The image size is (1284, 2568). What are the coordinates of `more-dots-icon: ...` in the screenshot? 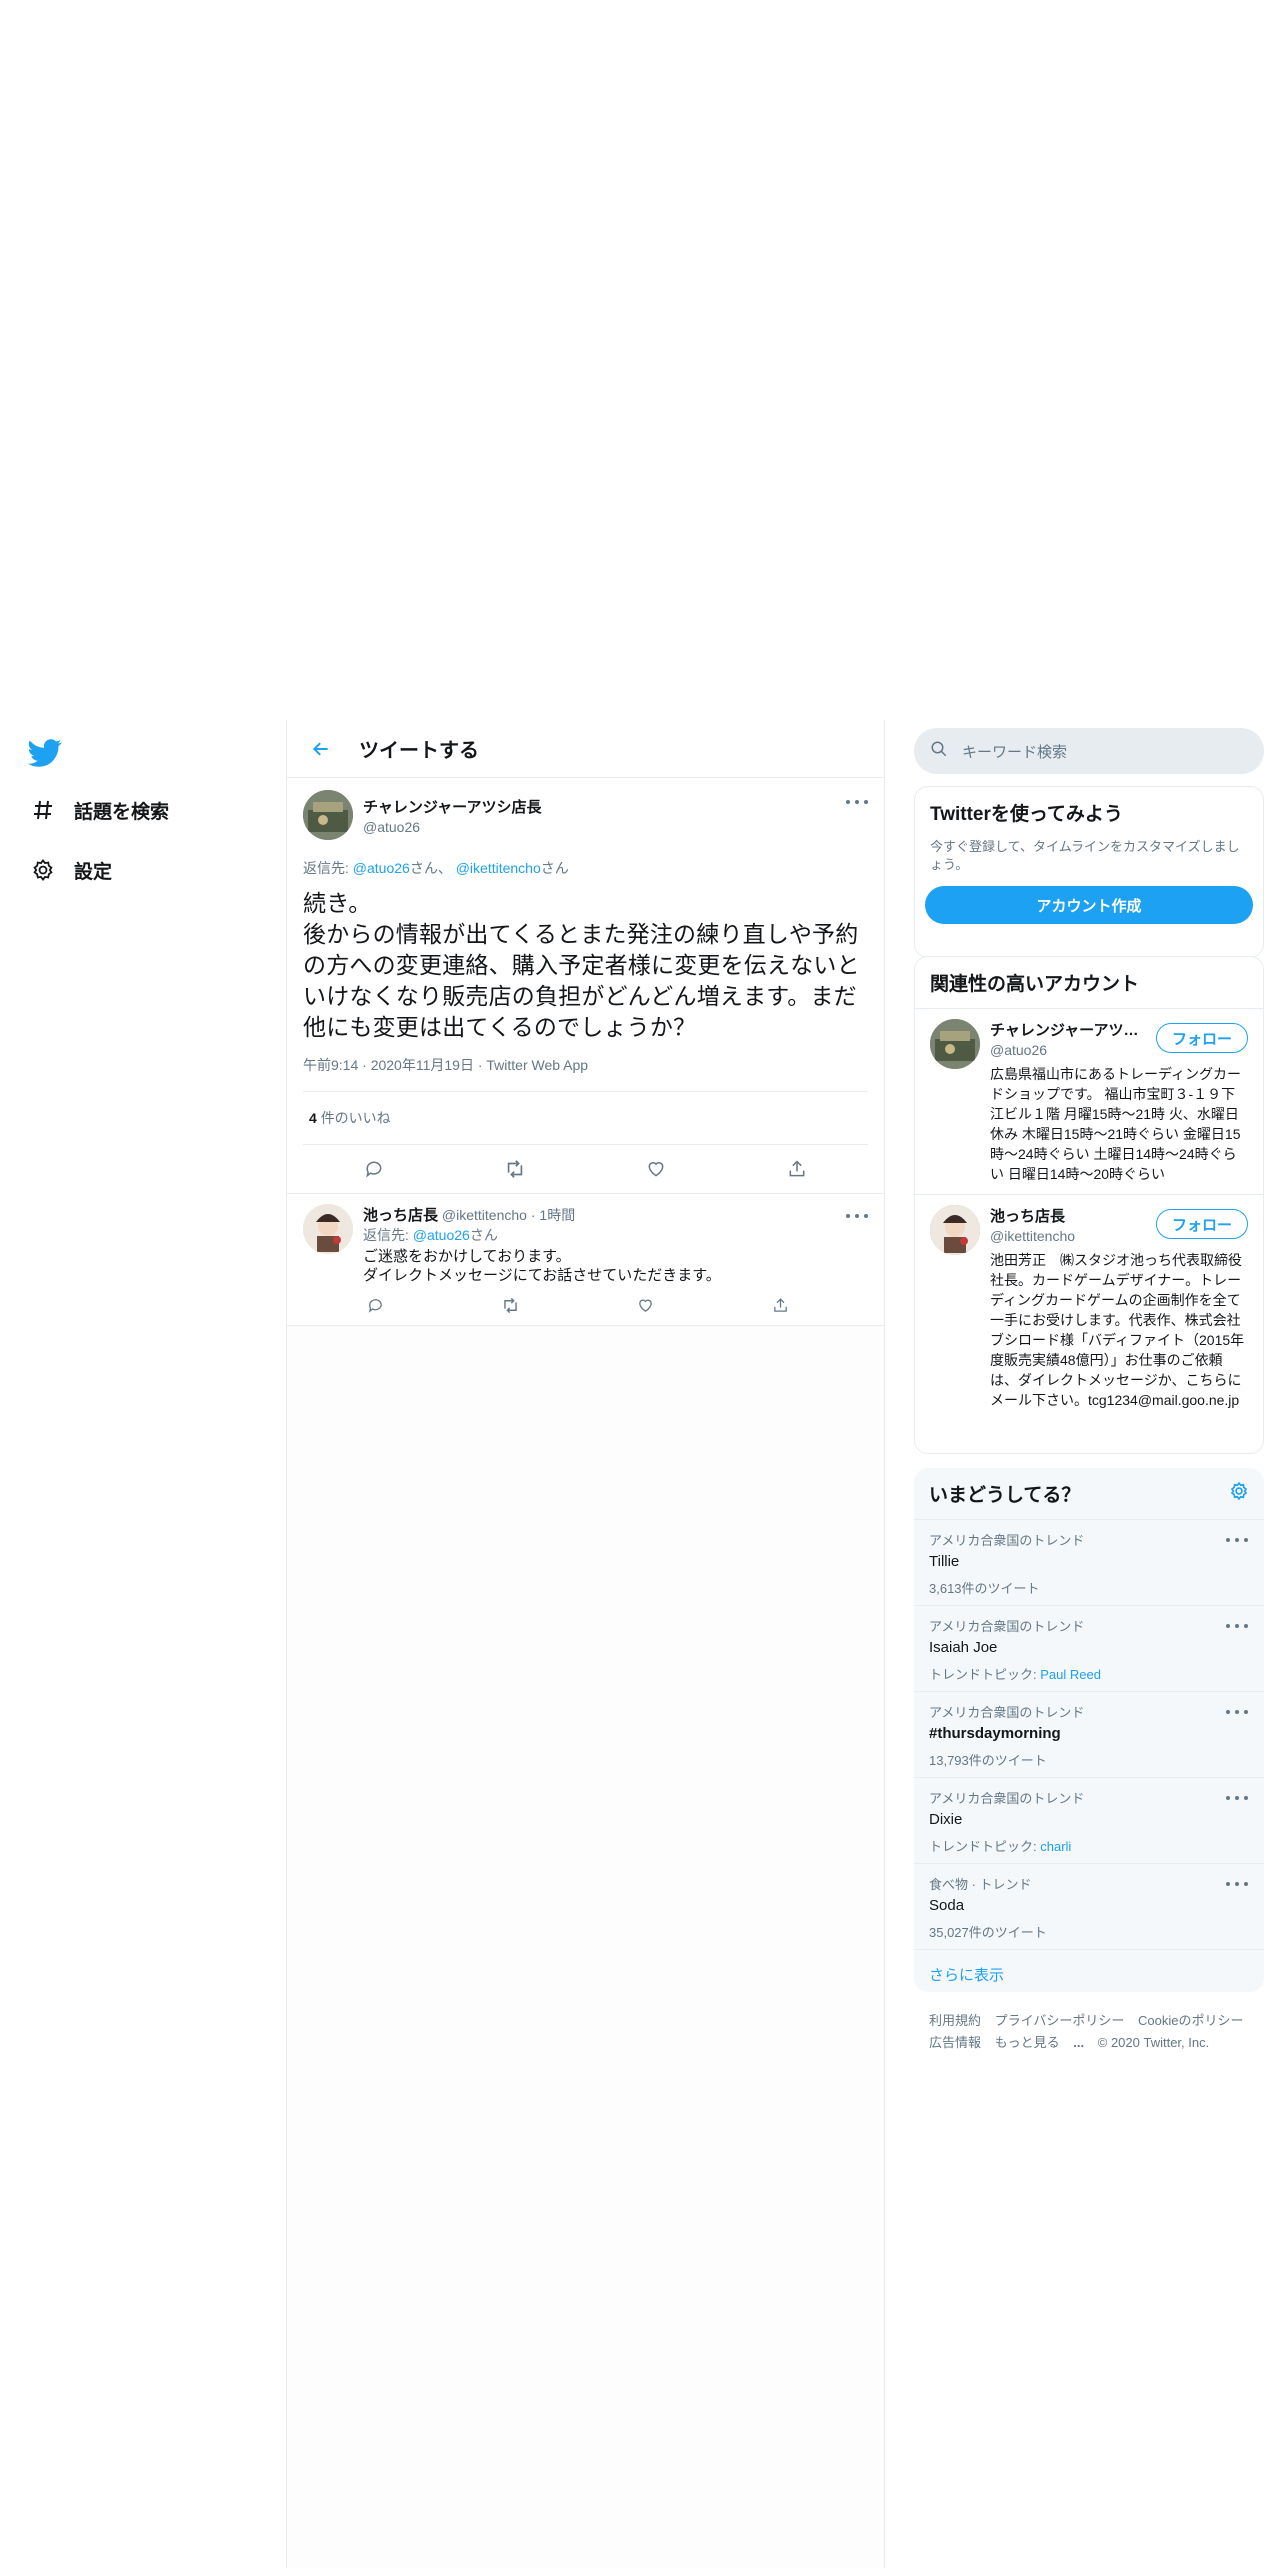 It's located at (1079, 2042).